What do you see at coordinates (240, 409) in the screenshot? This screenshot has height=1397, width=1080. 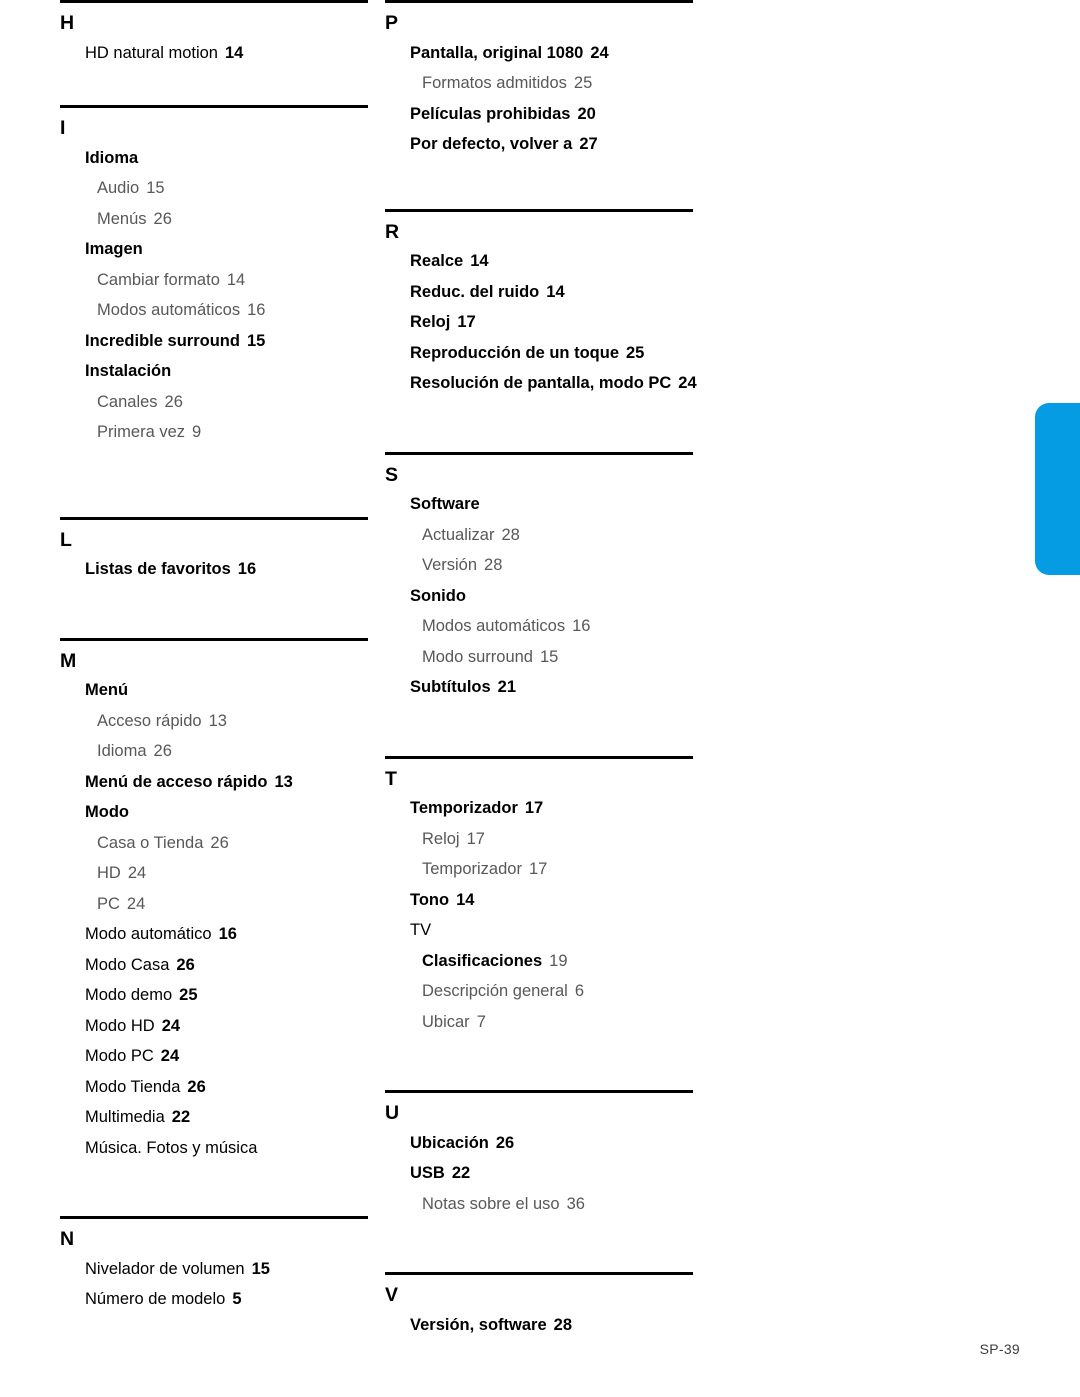 I see `index-entry: Canales 26` at bounding box center [240, 409].